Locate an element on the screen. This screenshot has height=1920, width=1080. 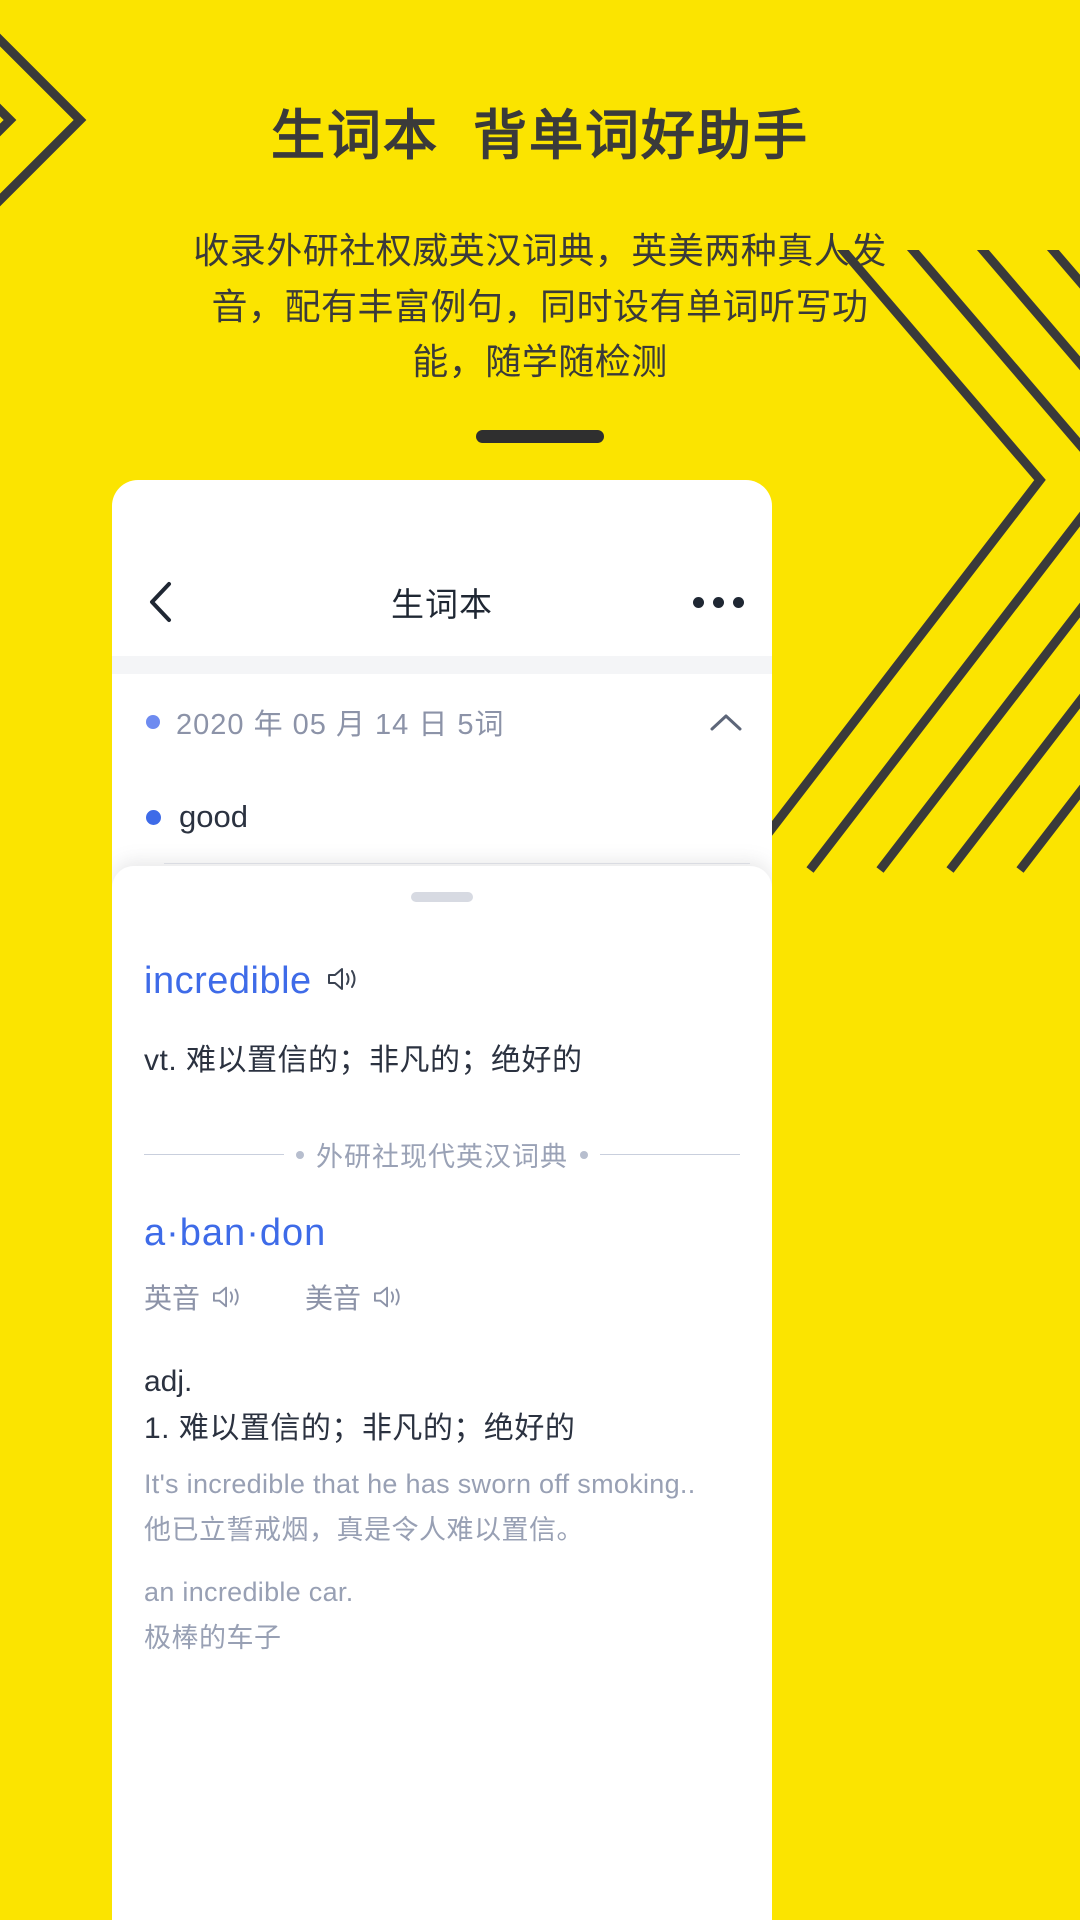
uk-pronunciation-label: 英音 is located at coordinates (172, 1298).